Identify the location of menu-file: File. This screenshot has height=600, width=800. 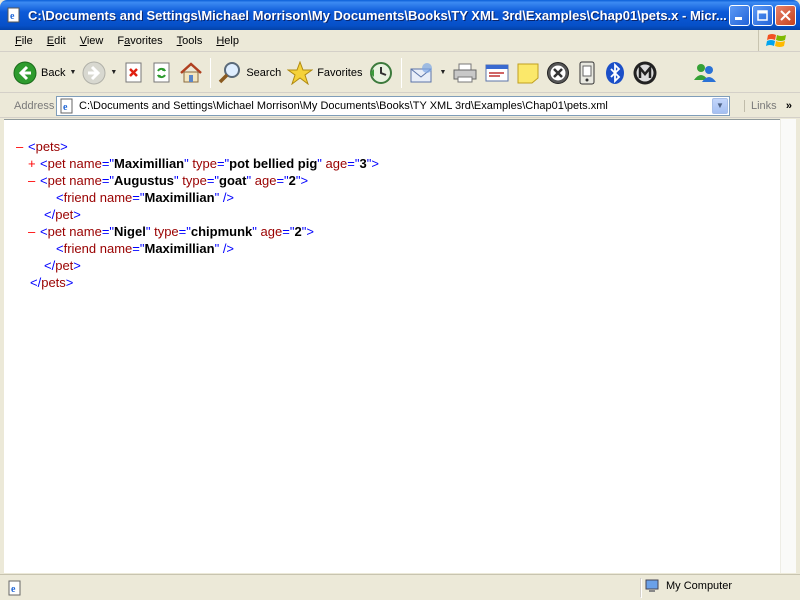
(24, 41).